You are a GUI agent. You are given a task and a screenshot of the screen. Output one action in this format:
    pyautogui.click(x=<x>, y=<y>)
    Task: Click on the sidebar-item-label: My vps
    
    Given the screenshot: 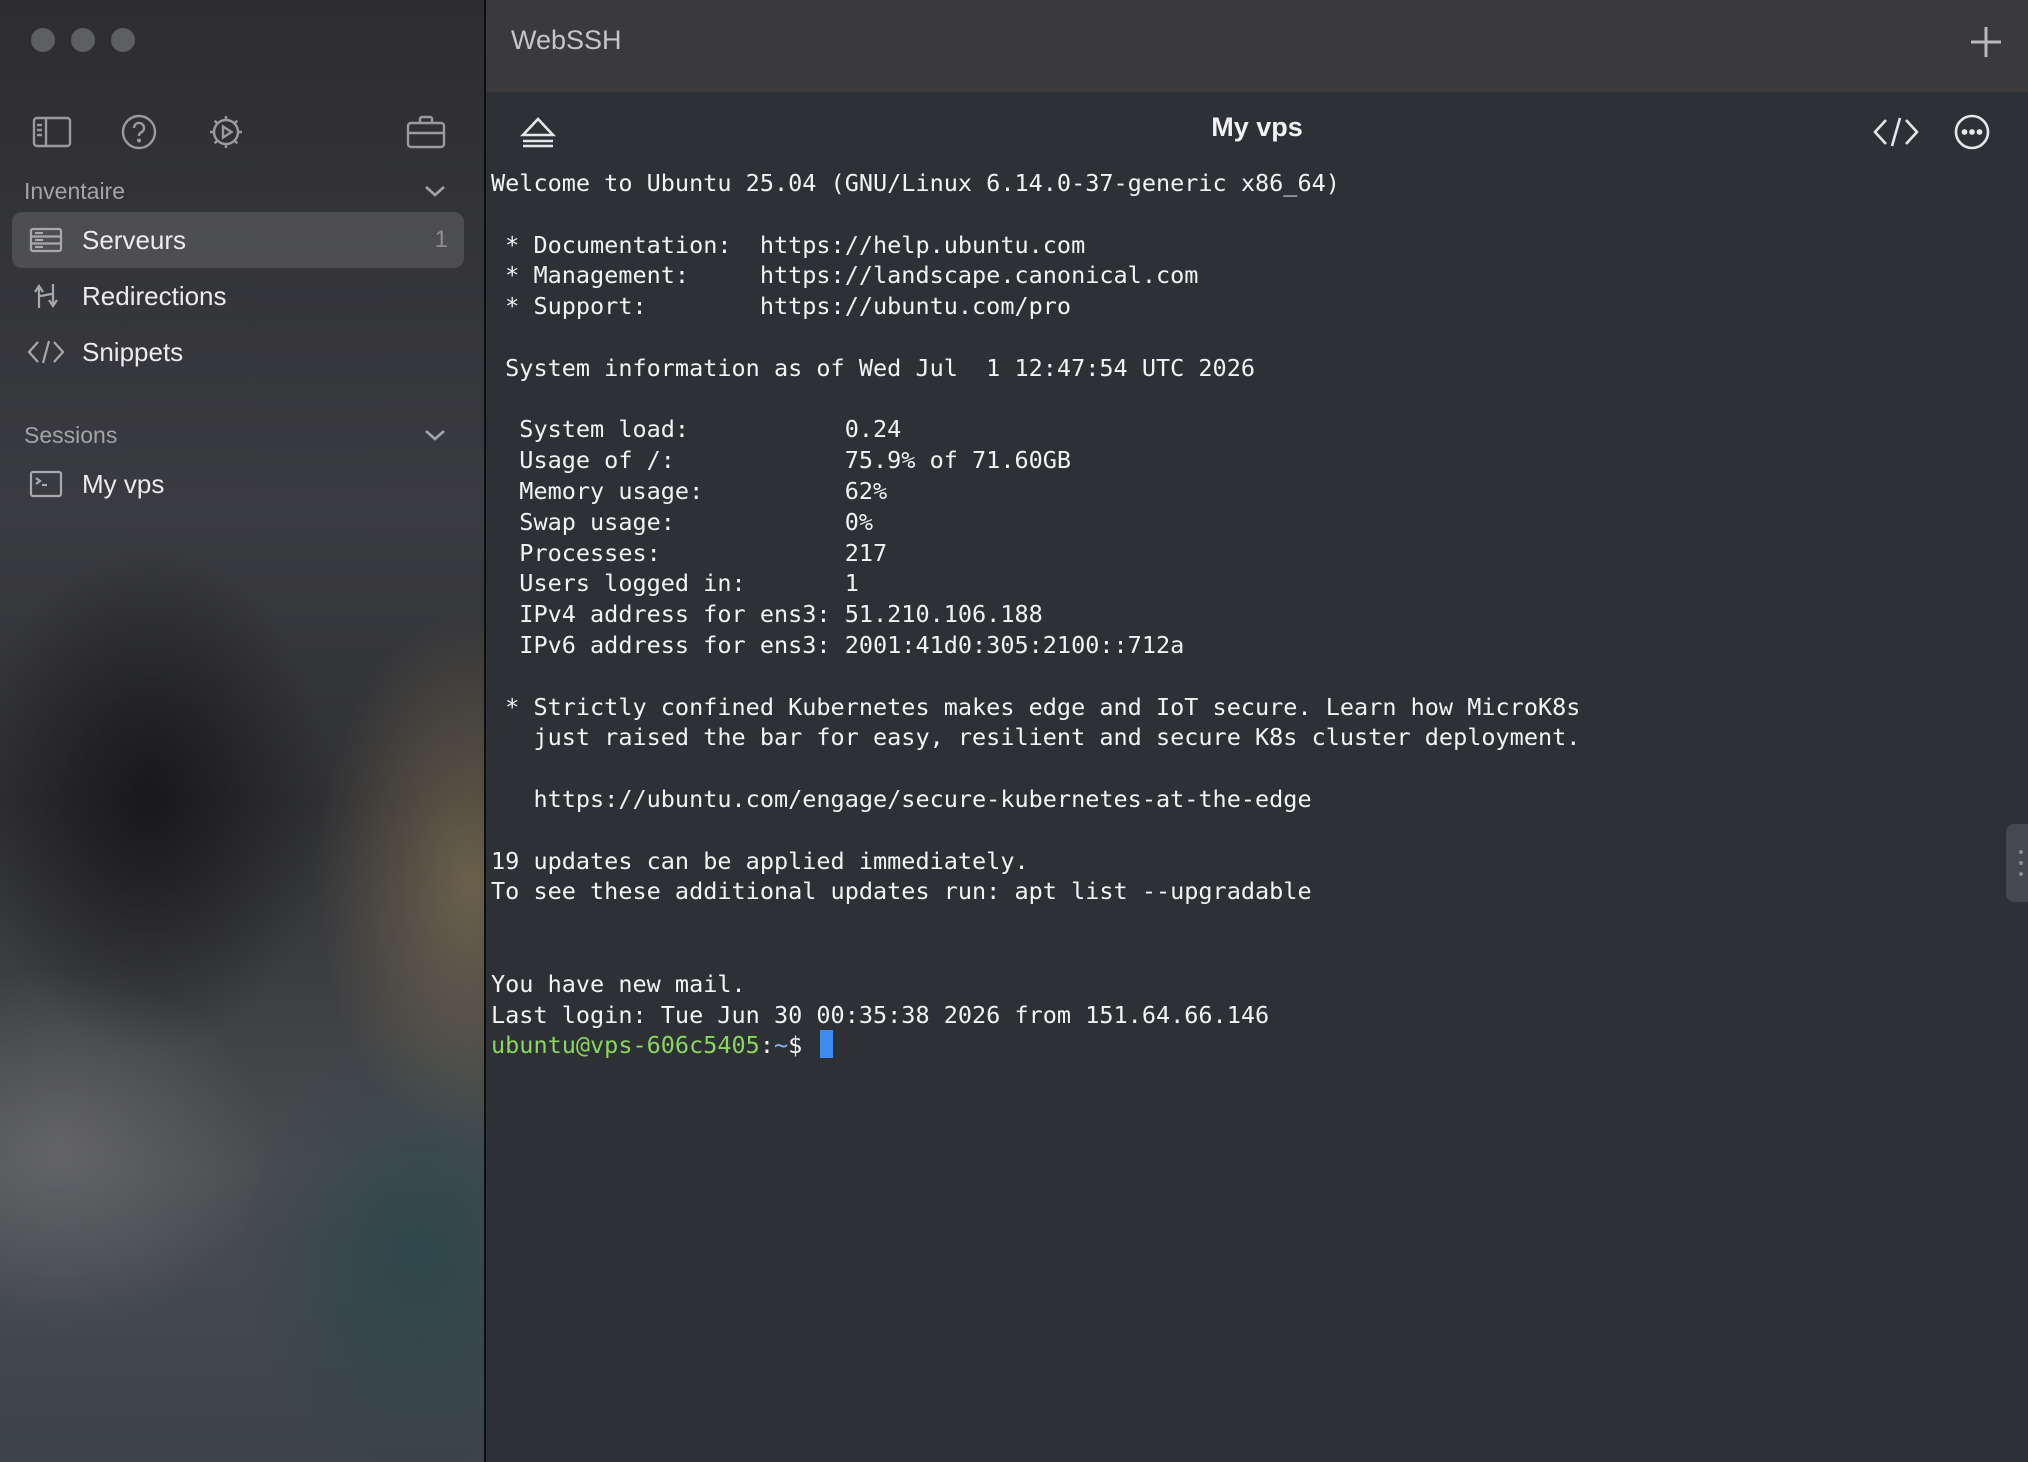 What is the action you would take?
    pyautogui.click(x=123, y=483)
    